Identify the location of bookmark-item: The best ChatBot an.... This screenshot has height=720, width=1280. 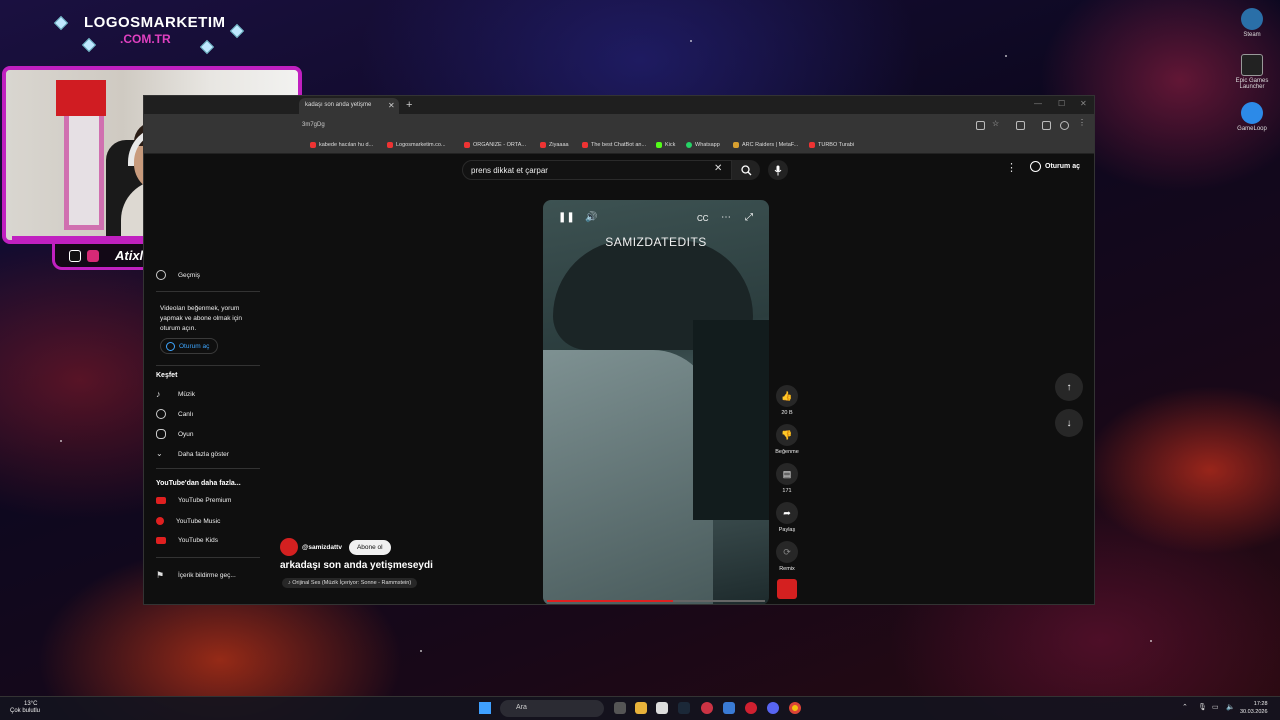
(614, 145).